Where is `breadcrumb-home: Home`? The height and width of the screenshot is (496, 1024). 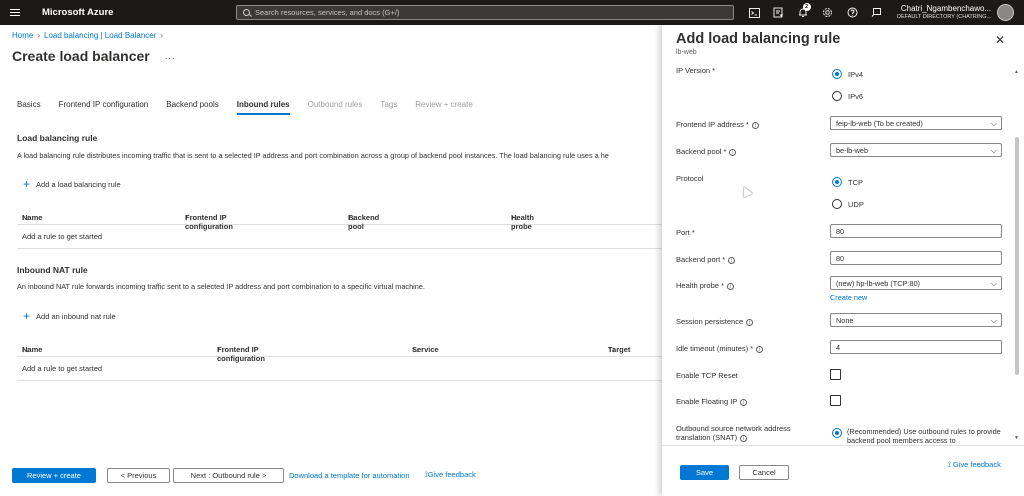 breadcrumb-home: Home is located at coordinates (22, 35).